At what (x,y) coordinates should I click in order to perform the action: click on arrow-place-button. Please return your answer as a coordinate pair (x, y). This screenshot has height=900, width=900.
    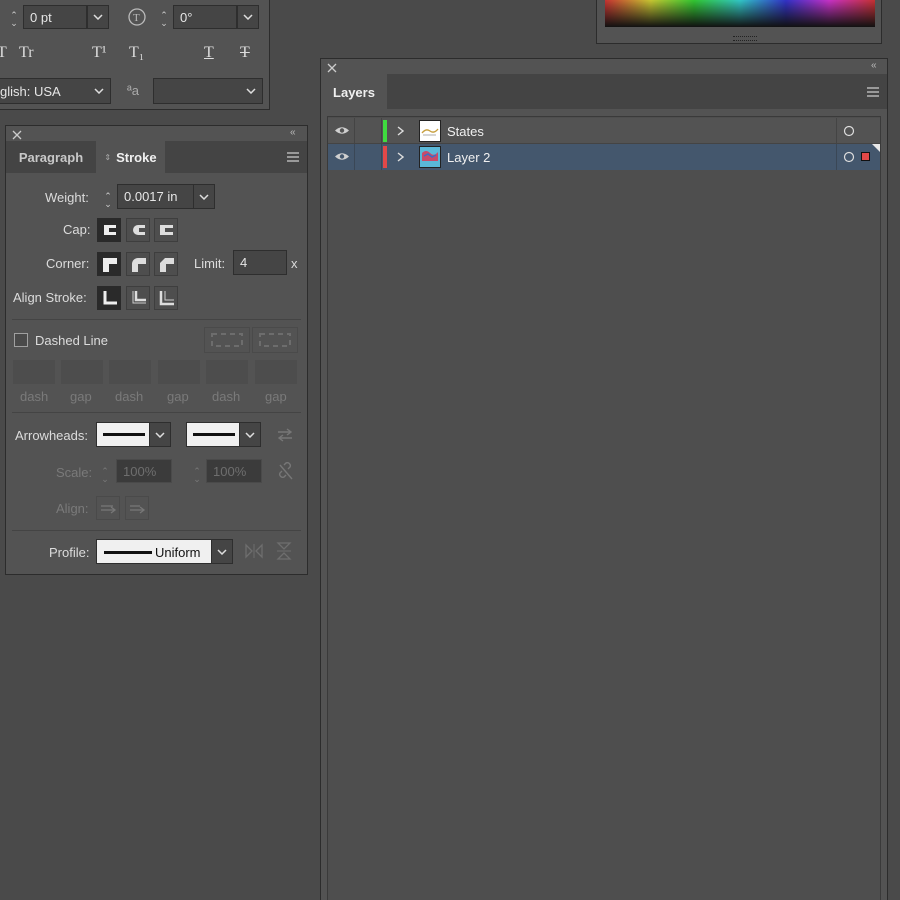
    Looking at the image, I should click on (137, 508).